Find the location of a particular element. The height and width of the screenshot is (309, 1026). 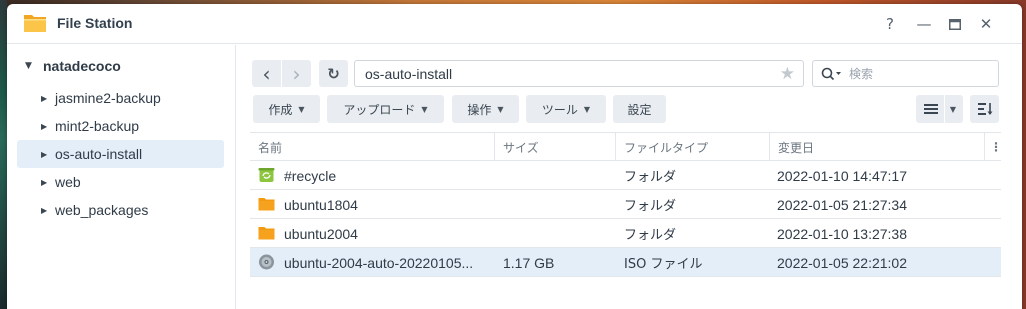

column-header-name: 名前 is located at coordinates (372, 147).